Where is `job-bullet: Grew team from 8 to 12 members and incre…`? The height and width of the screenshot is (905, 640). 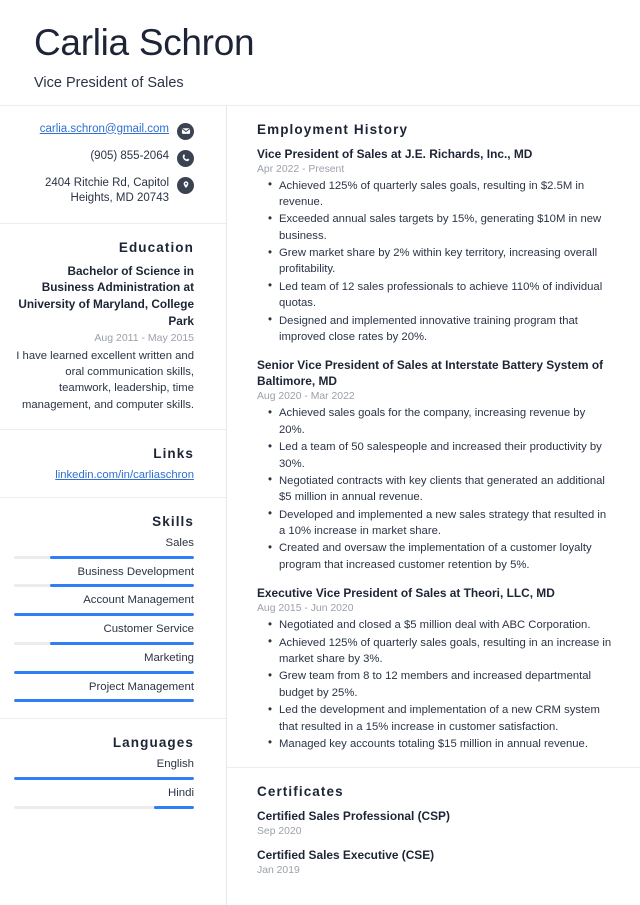
job-bullet: Grew team from 8 to 12 members and incre… is located at coordinates (441, 684).